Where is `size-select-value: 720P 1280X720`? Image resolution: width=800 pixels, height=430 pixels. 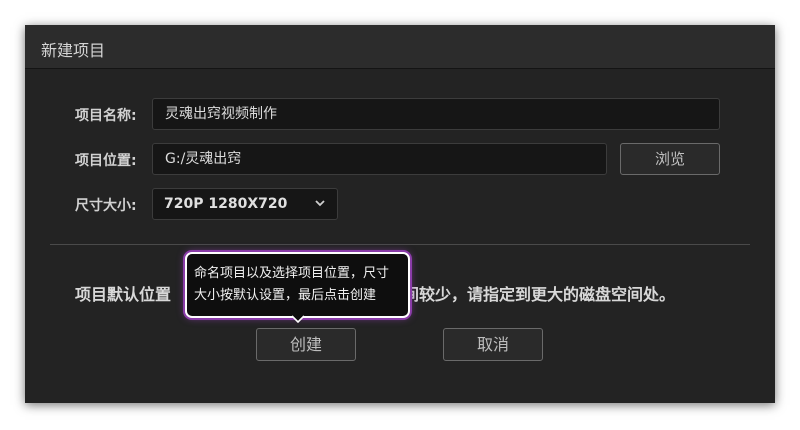 size-select-value: 720P 1280X720 is located at coordinates (226, 204).